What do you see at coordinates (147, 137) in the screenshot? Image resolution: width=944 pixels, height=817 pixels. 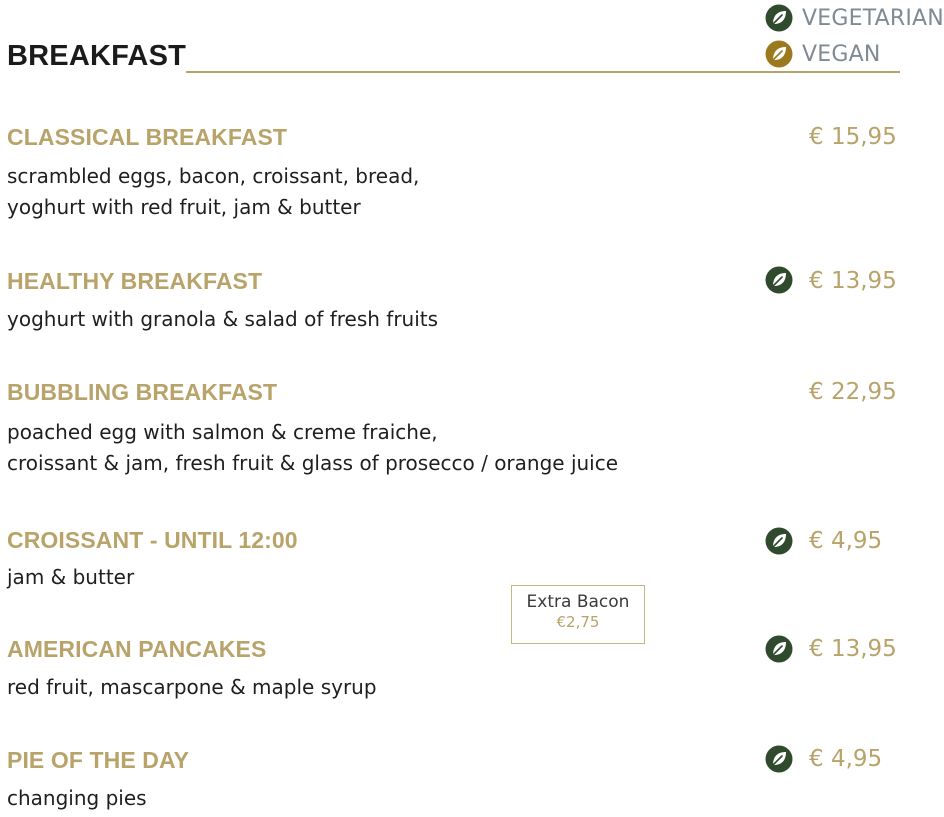 I see `item-name-classical-breakfast: CLASSICAL BREAKFAST` at bounding box center [147, 137].